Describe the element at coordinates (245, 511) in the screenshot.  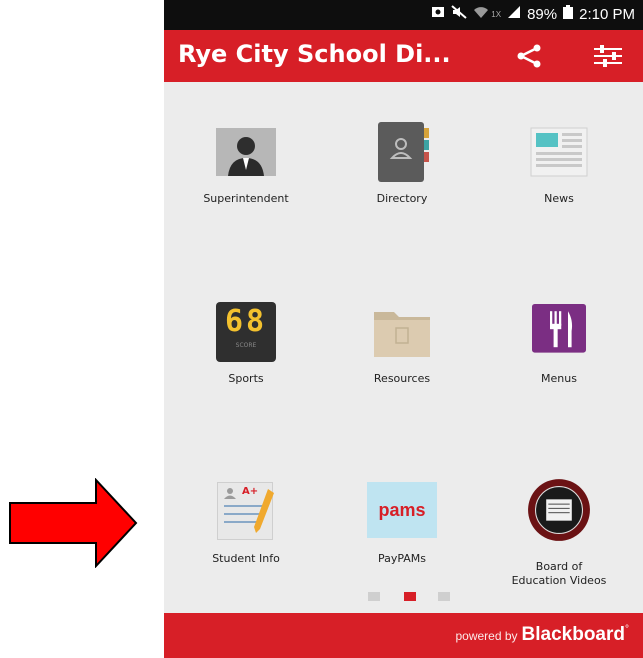
I see `report-card-icon: A+` at that location.